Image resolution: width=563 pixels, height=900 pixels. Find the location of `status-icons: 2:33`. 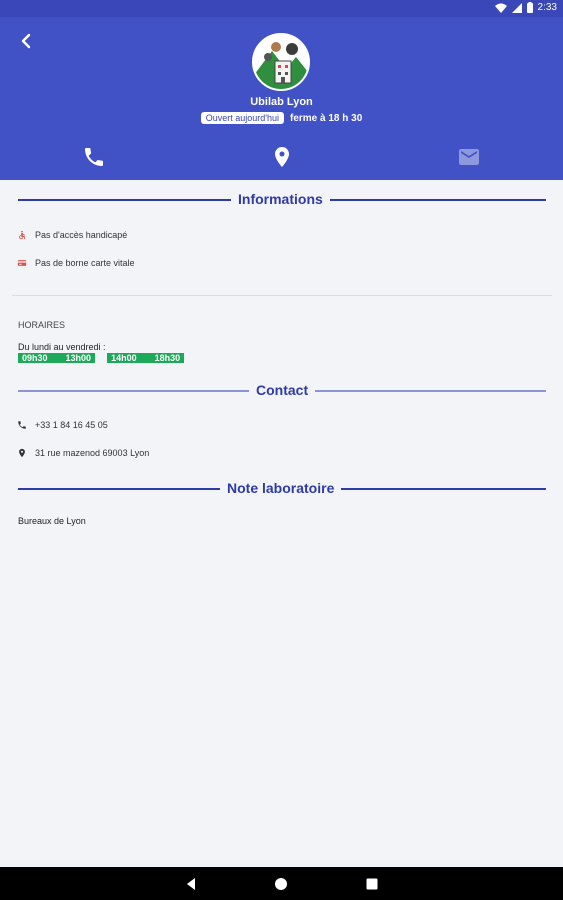

status-icons: 2:33 is located at coordinates (525, 7).